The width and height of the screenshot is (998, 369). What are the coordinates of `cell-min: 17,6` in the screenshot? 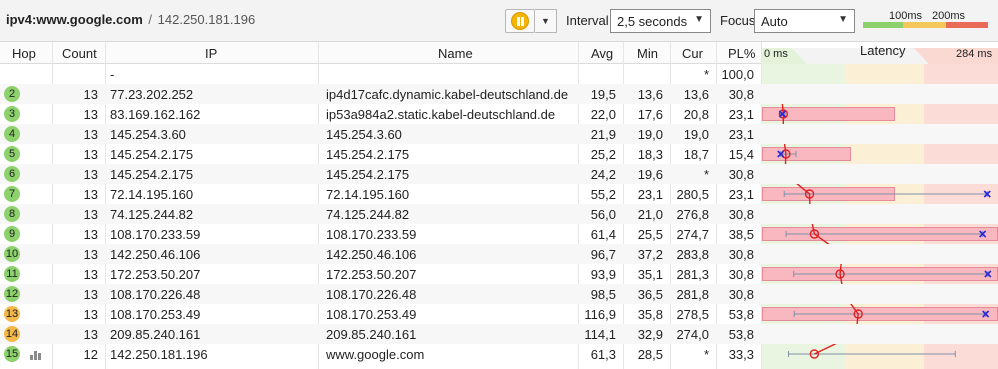 It's located at (650, 114).